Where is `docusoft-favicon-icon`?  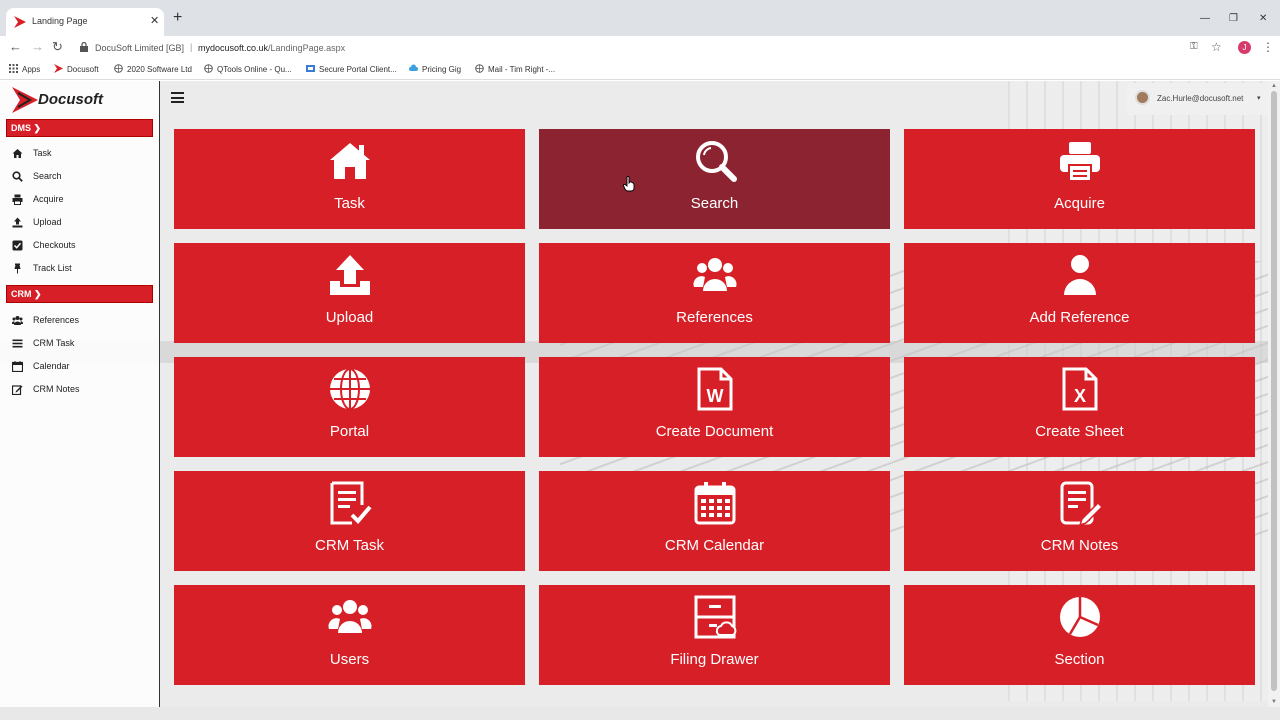
docusoft-favicon-icon is located at coordinates (20, 22).